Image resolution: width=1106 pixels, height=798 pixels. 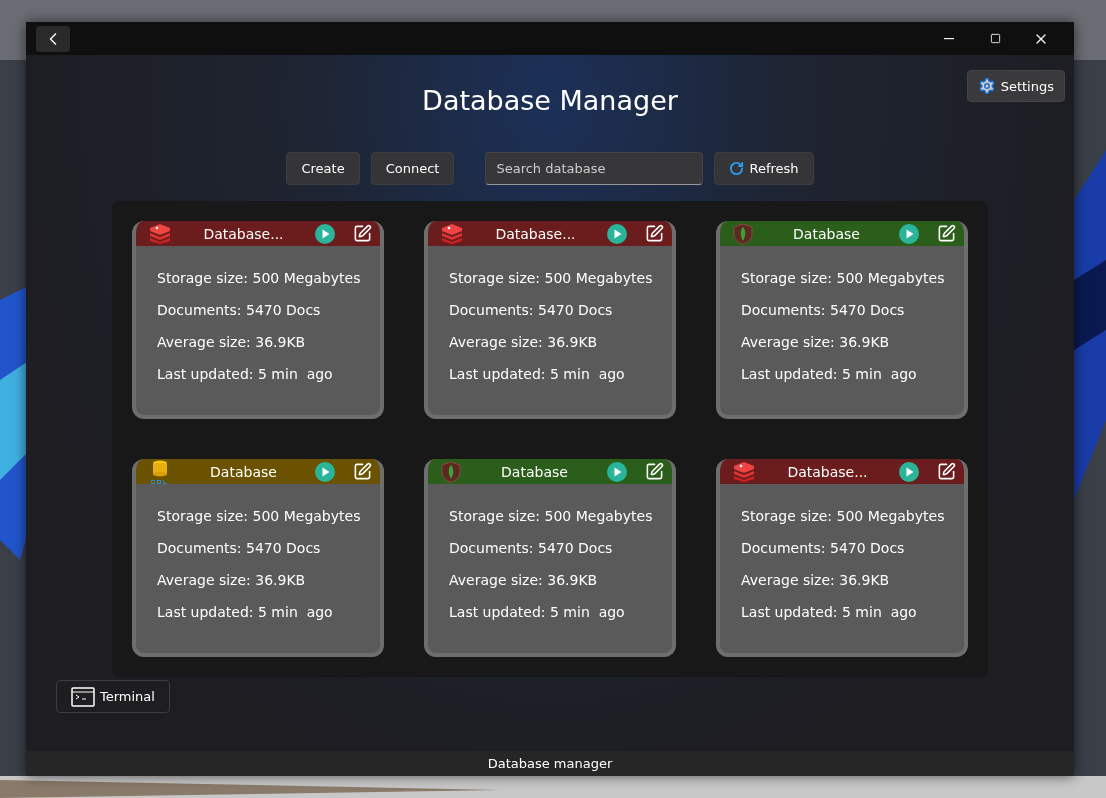 I want to click on refresh-button: Refresh, so click(x=764, y=168).